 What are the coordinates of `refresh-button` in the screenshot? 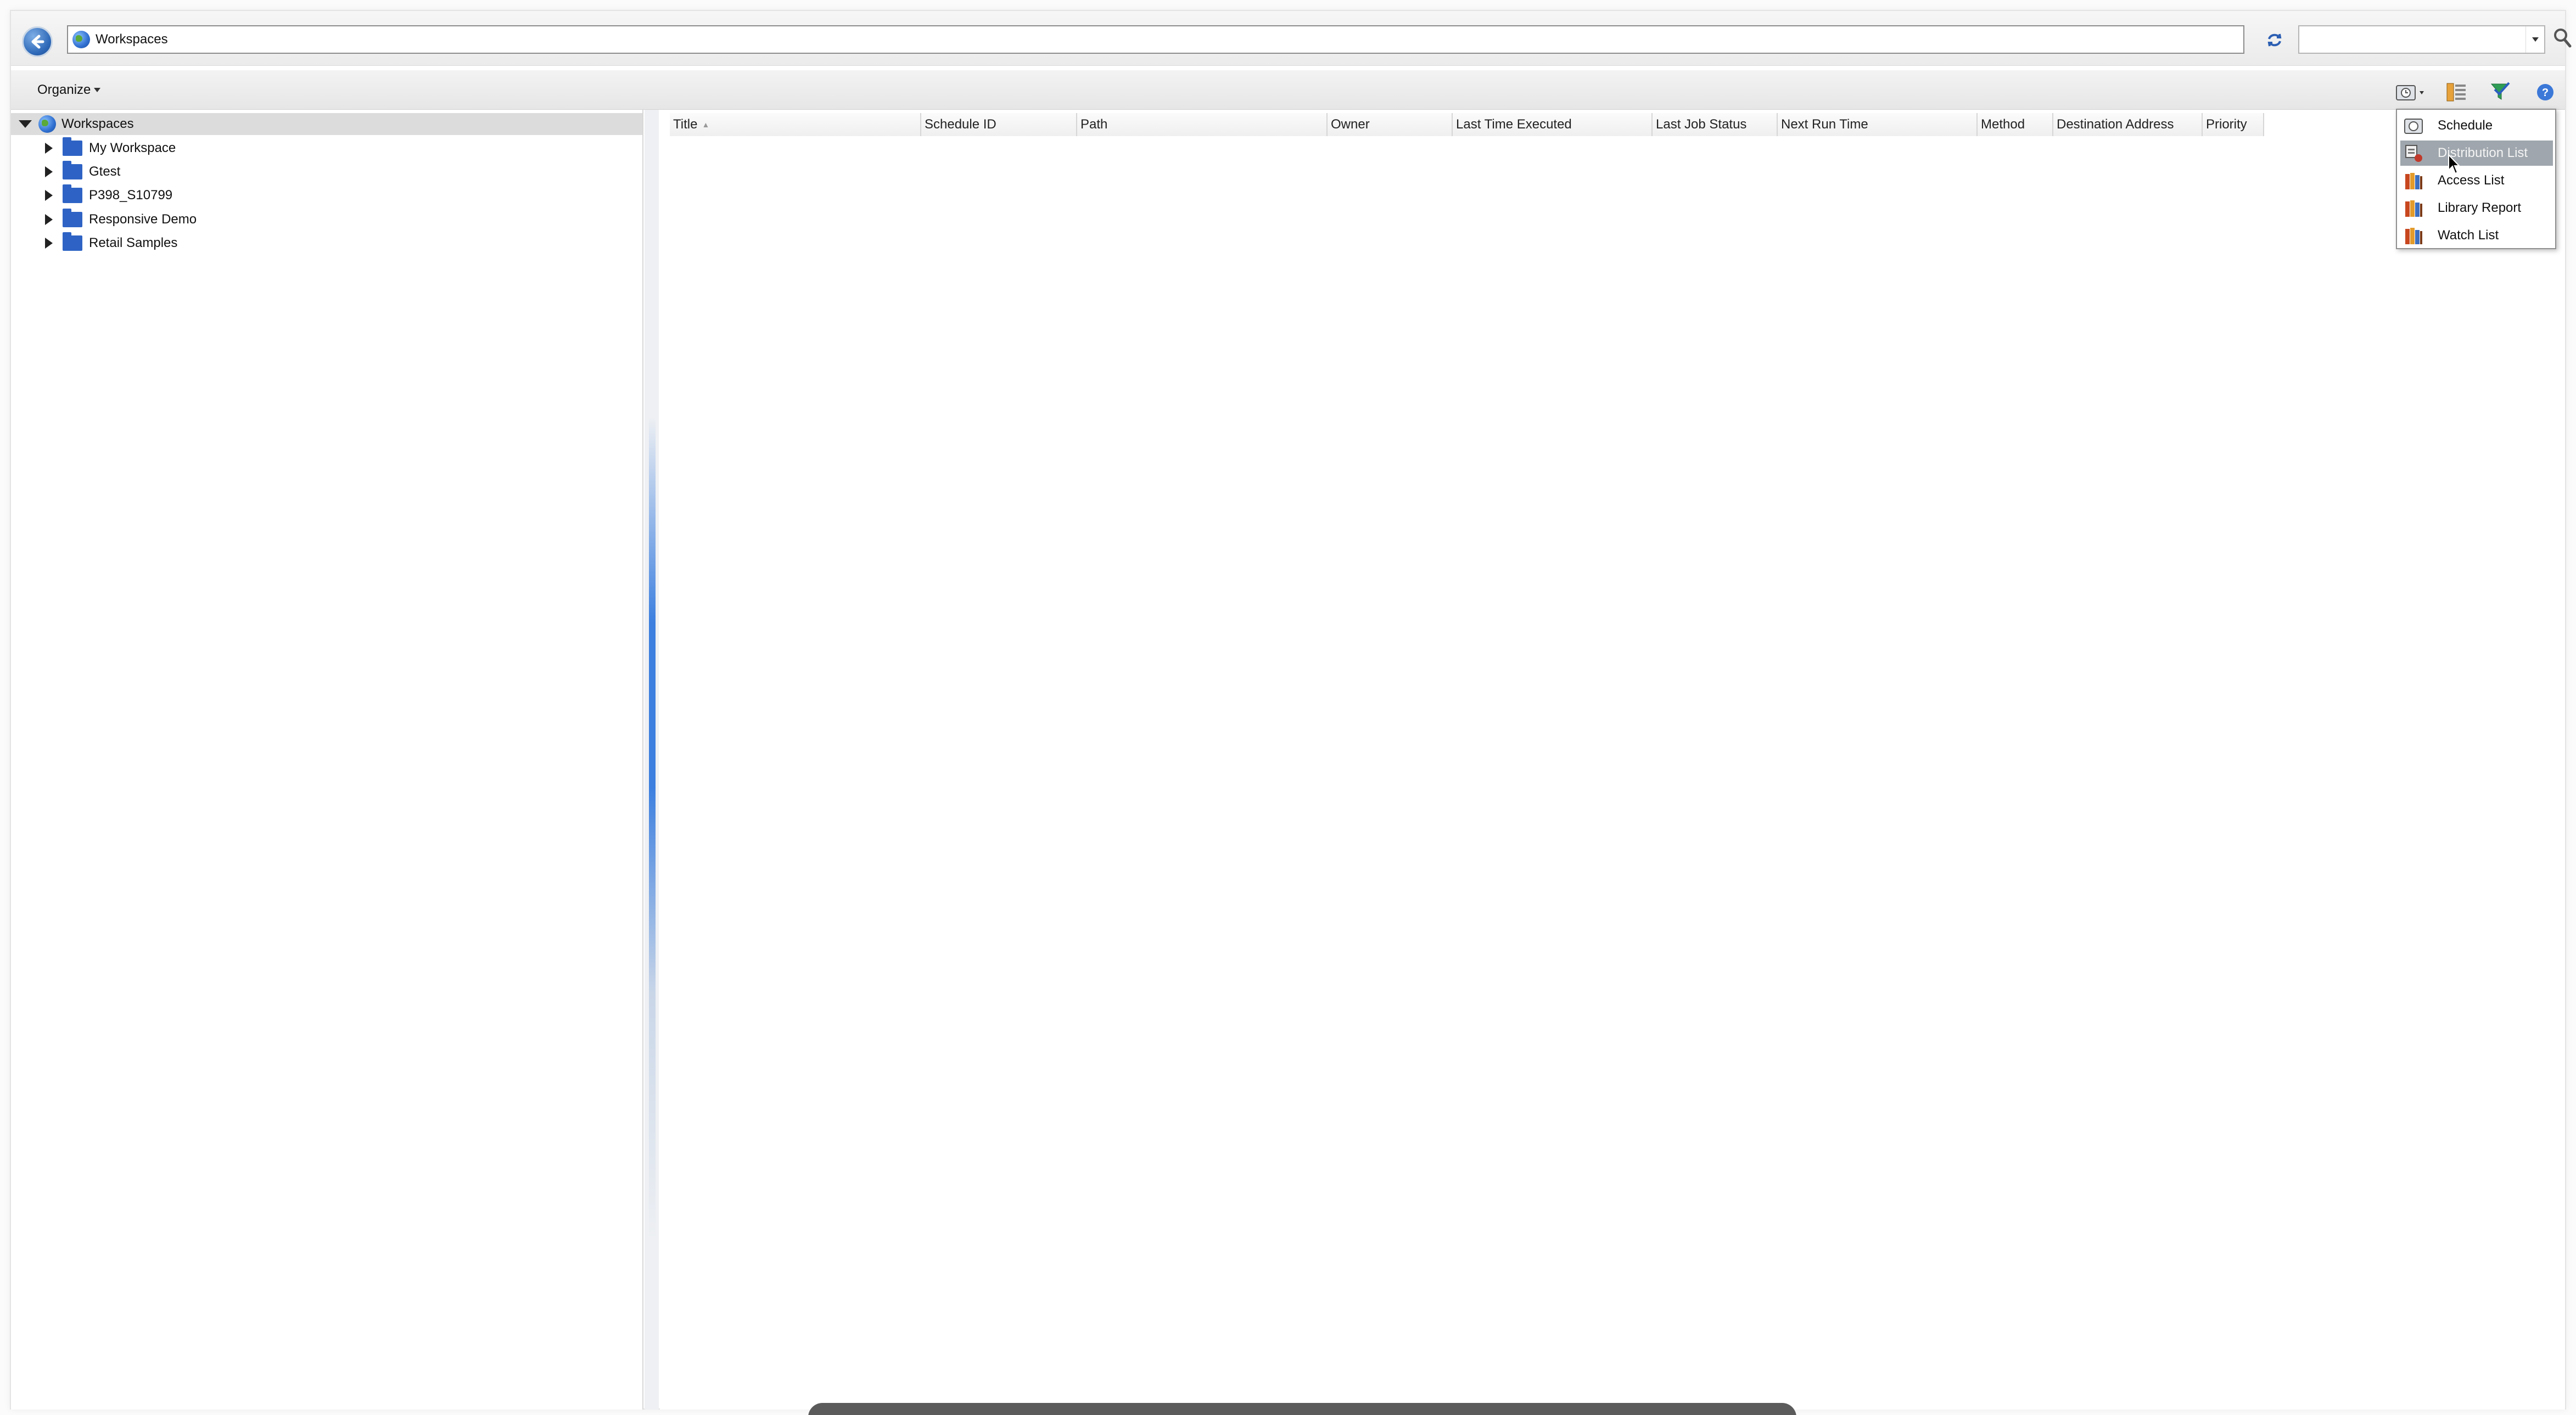 It's located at (2274, 40).